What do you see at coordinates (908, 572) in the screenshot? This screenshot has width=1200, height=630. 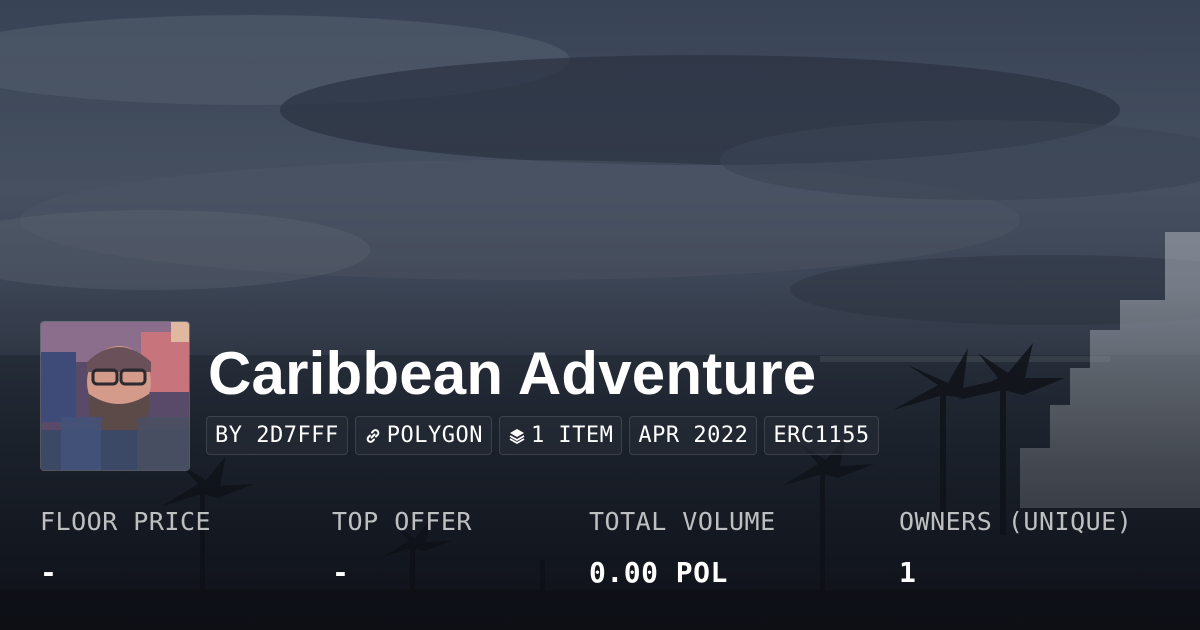 I see `stat-owners-value: 1` at bounding box center [908, 572].